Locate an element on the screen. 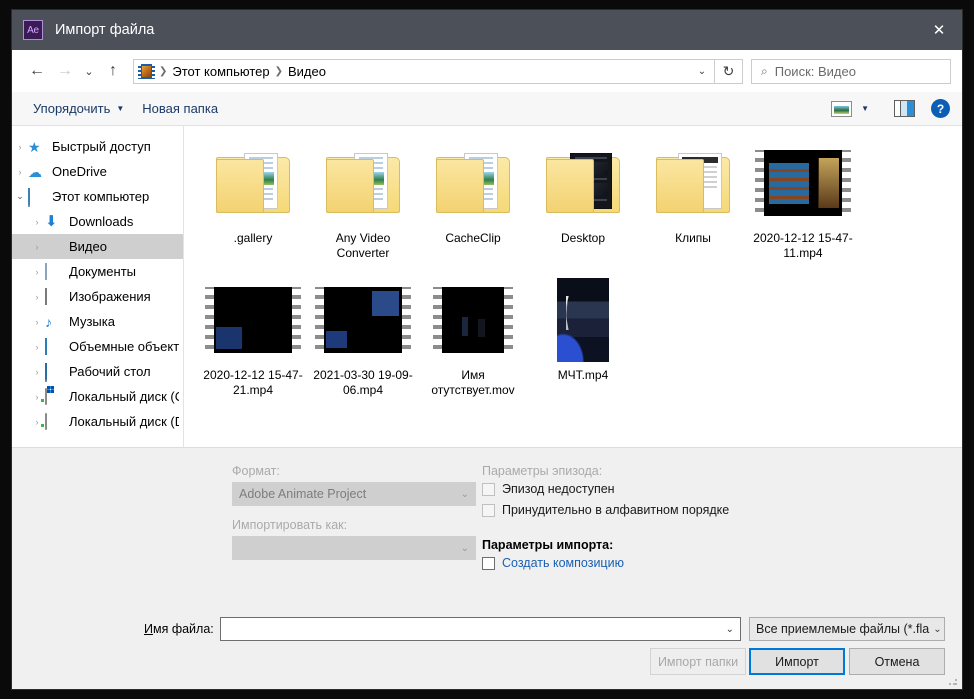 This screenshot has width=974, height=699. title-bar: Ae Импорт файла ✕ is located at coordinates (487, 30).